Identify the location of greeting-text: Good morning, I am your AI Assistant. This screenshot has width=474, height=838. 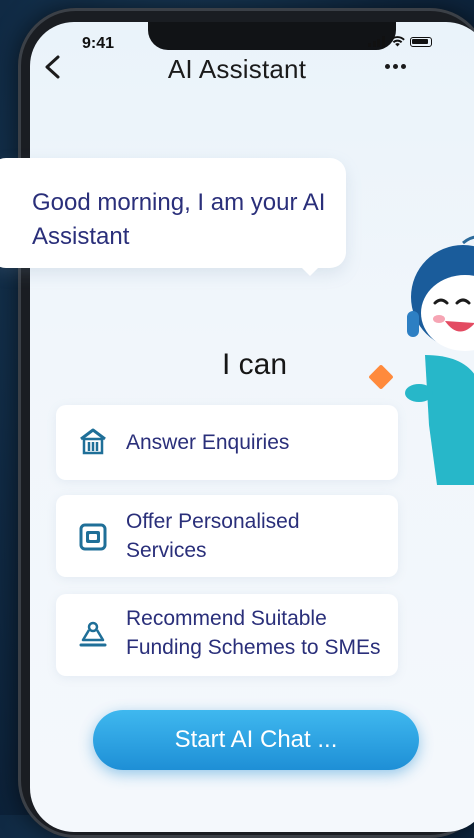
(179, 219).